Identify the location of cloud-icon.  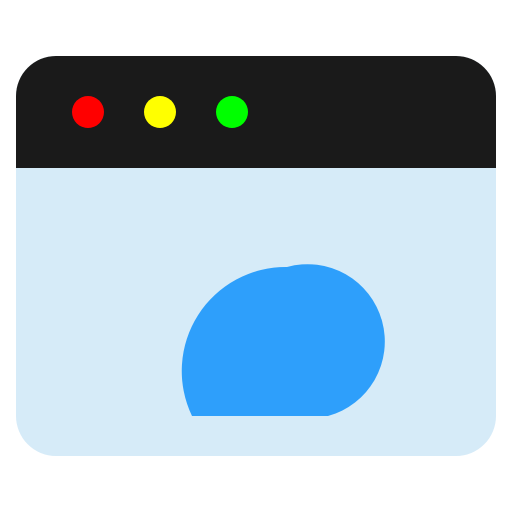
(283, 340).